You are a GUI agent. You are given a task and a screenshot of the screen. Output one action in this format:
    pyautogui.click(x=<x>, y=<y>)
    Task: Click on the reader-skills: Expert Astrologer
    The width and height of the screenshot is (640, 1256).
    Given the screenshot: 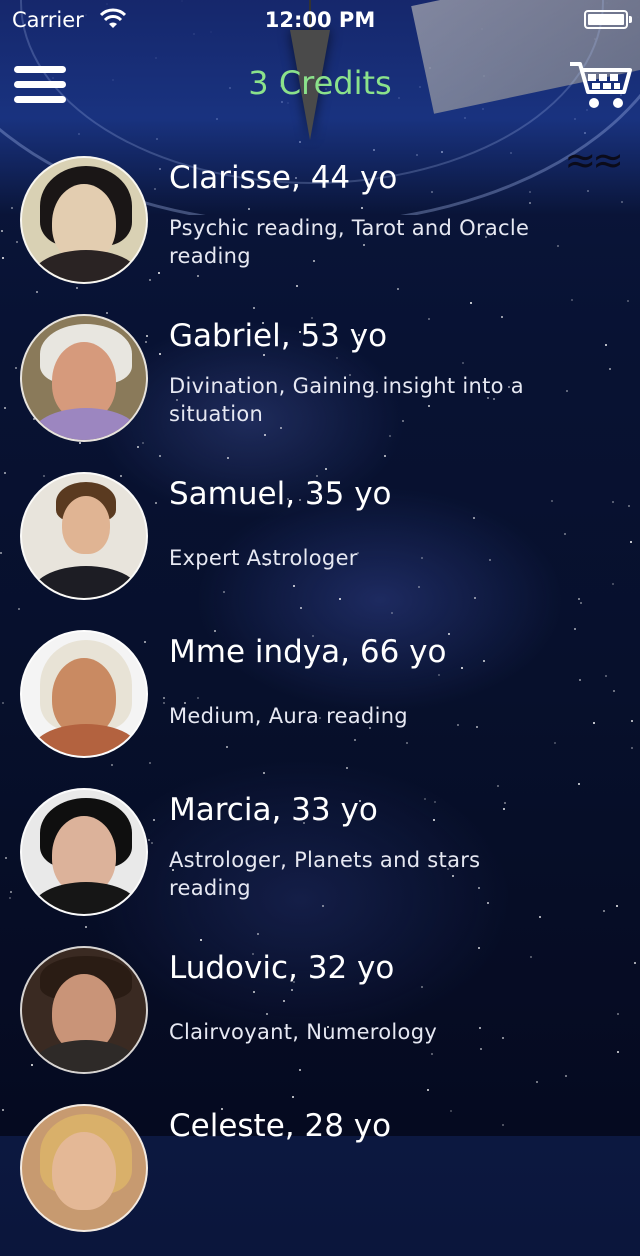 What is the action you would take?
    pyautogui.click(x=263, y=558)
    